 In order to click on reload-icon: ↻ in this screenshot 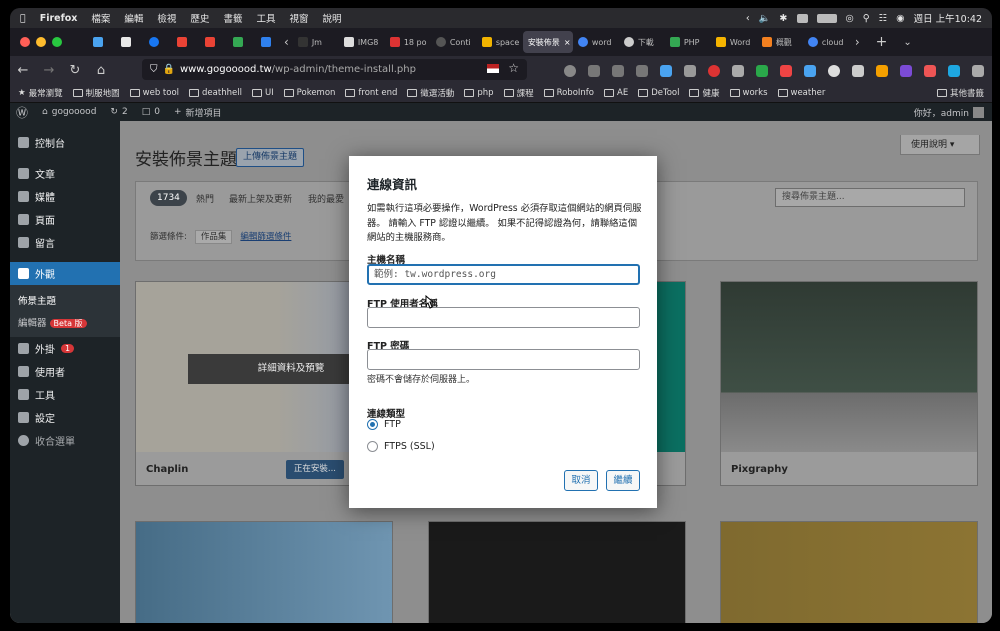, I will do `click(75, 70)`.